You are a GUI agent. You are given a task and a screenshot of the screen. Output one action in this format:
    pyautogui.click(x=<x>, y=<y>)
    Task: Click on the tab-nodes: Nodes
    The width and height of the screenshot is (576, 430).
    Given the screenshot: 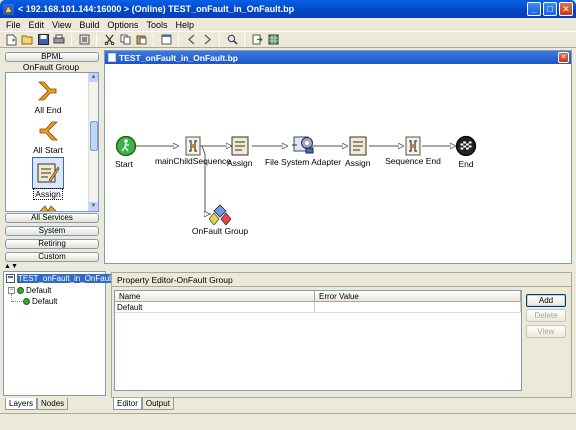 What is the action you would take?
    pyautogui.click(x=53, y=404)
    